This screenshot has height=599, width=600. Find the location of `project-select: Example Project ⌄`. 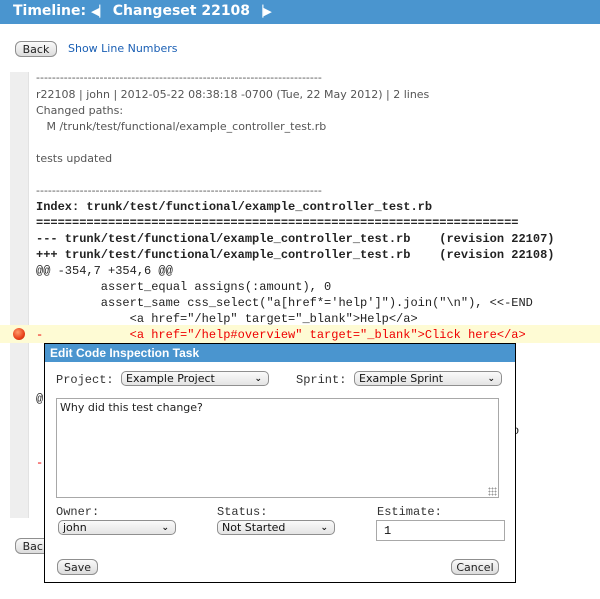

project-select: Example Project ⌄ is located at coordinates (195, 378).